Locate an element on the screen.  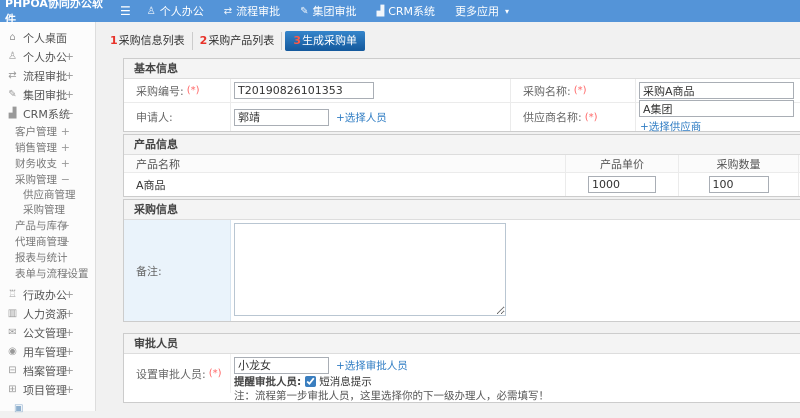
sidebar-item-label: 个人桌面 is located at coordinates (45, 38).